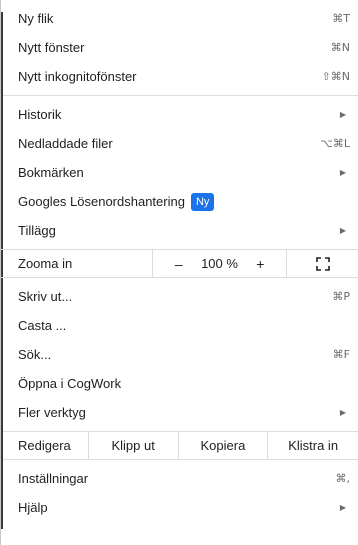 This screenshot has height=545, width=358. I want to click on fullscreen-icon, so click(322, 263).